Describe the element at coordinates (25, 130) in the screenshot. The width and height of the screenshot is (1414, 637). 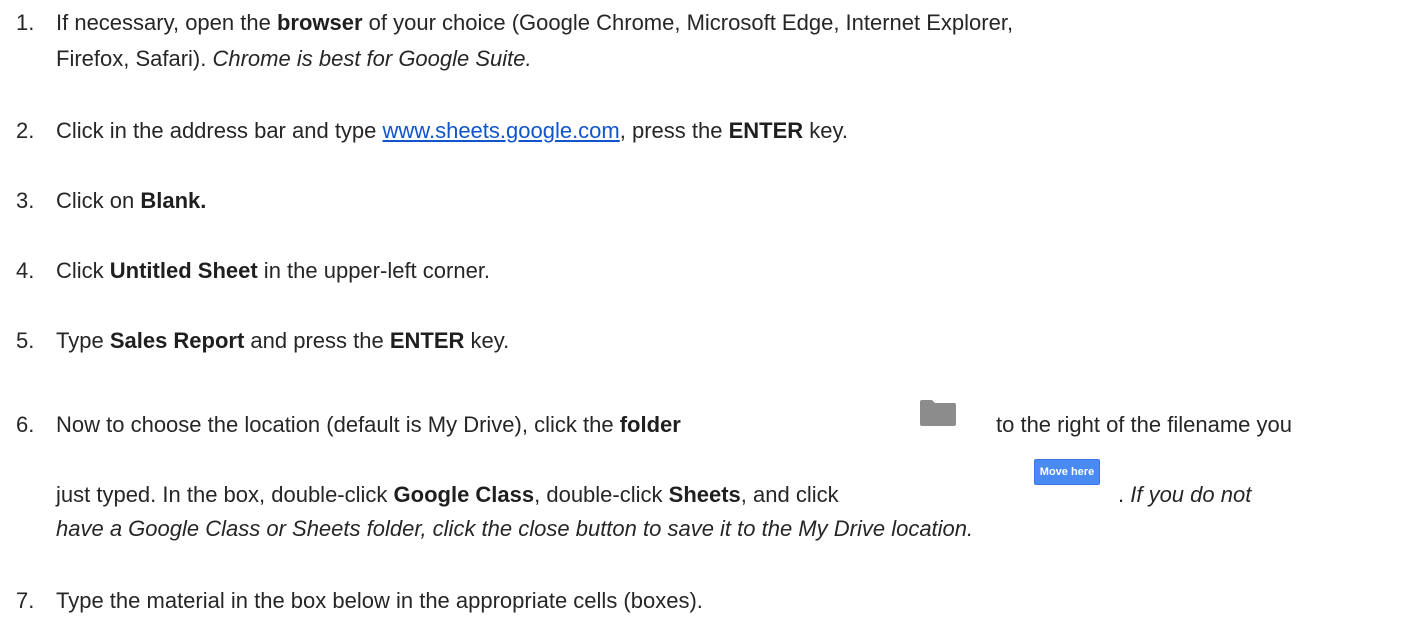
I see `step-number: 2.` at that location.